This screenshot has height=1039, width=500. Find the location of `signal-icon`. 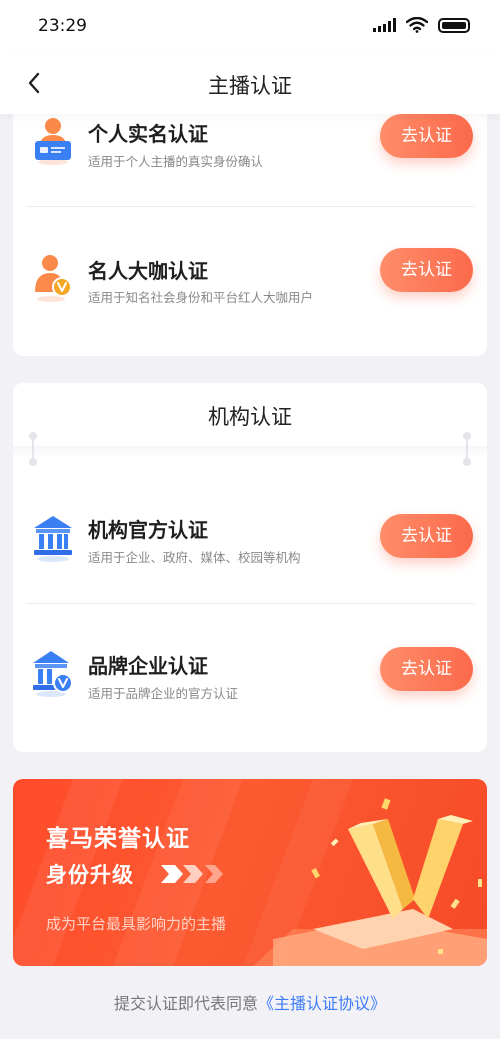

signal-icon is located at coordinates (384, 25).